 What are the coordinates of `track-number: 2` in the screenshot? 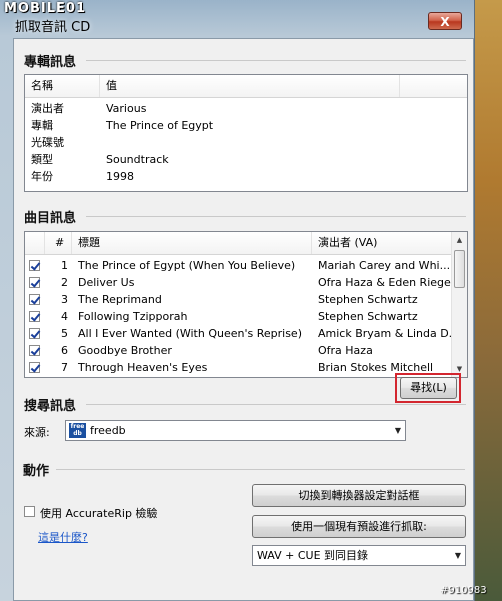 It's located at (64, 282).